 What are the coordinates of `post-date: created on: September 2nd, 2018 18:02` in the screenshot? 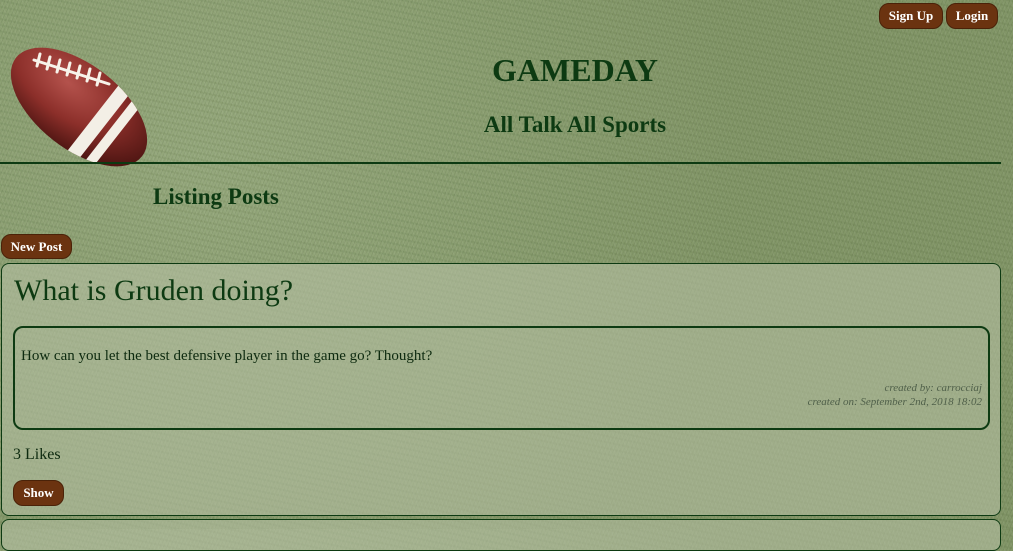 It's located at (894, 402).